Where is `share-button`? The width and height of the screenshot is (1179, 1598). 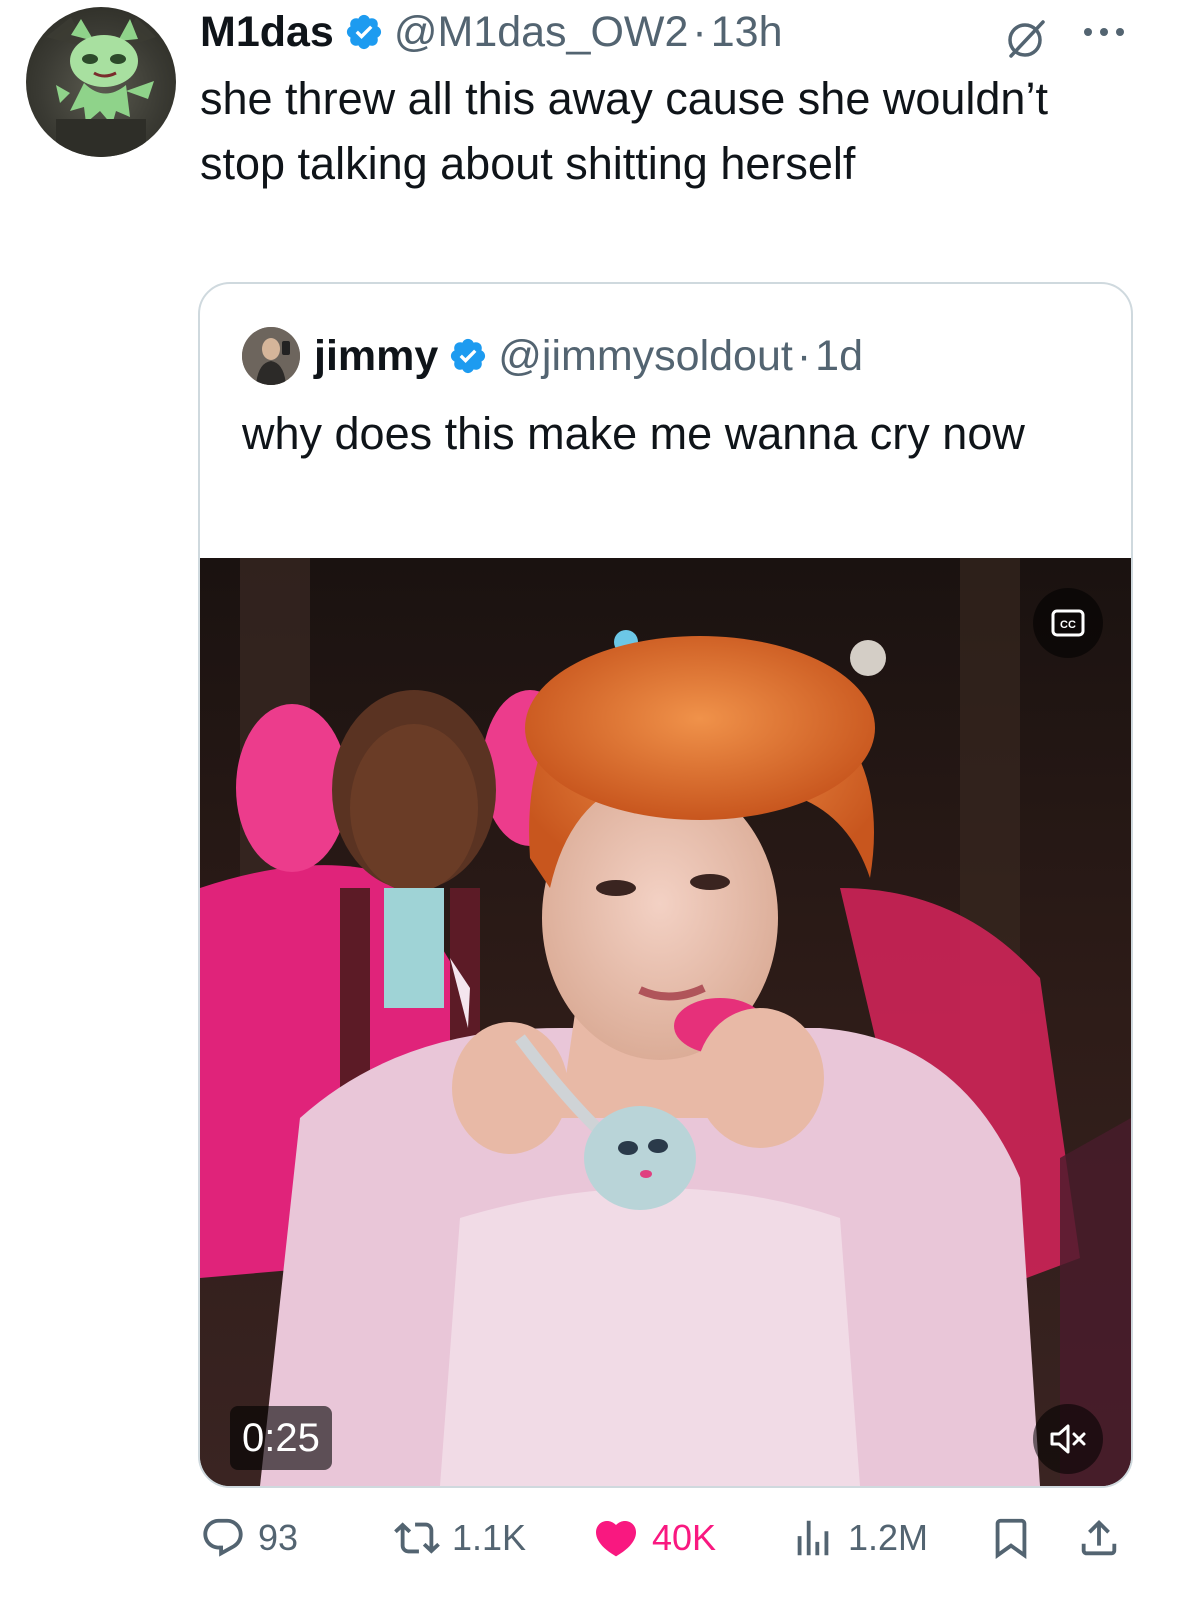
share-button is located at coordinates (1105, 1538).